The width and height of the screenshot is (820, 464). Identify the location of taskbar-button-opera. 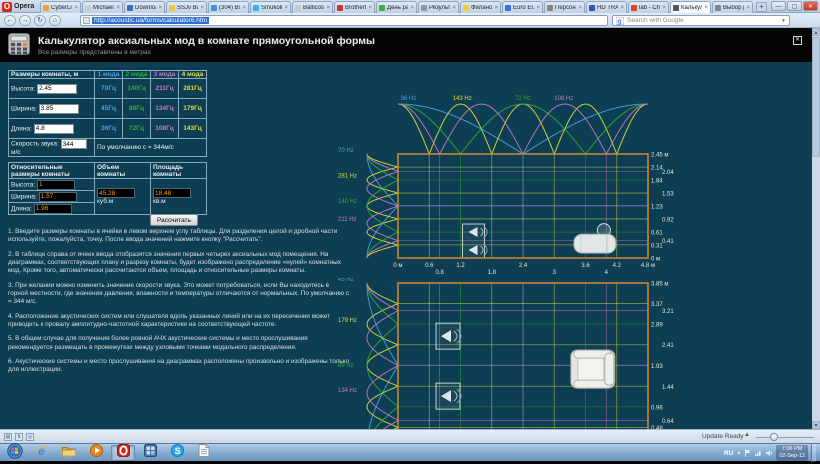
(123, 453).